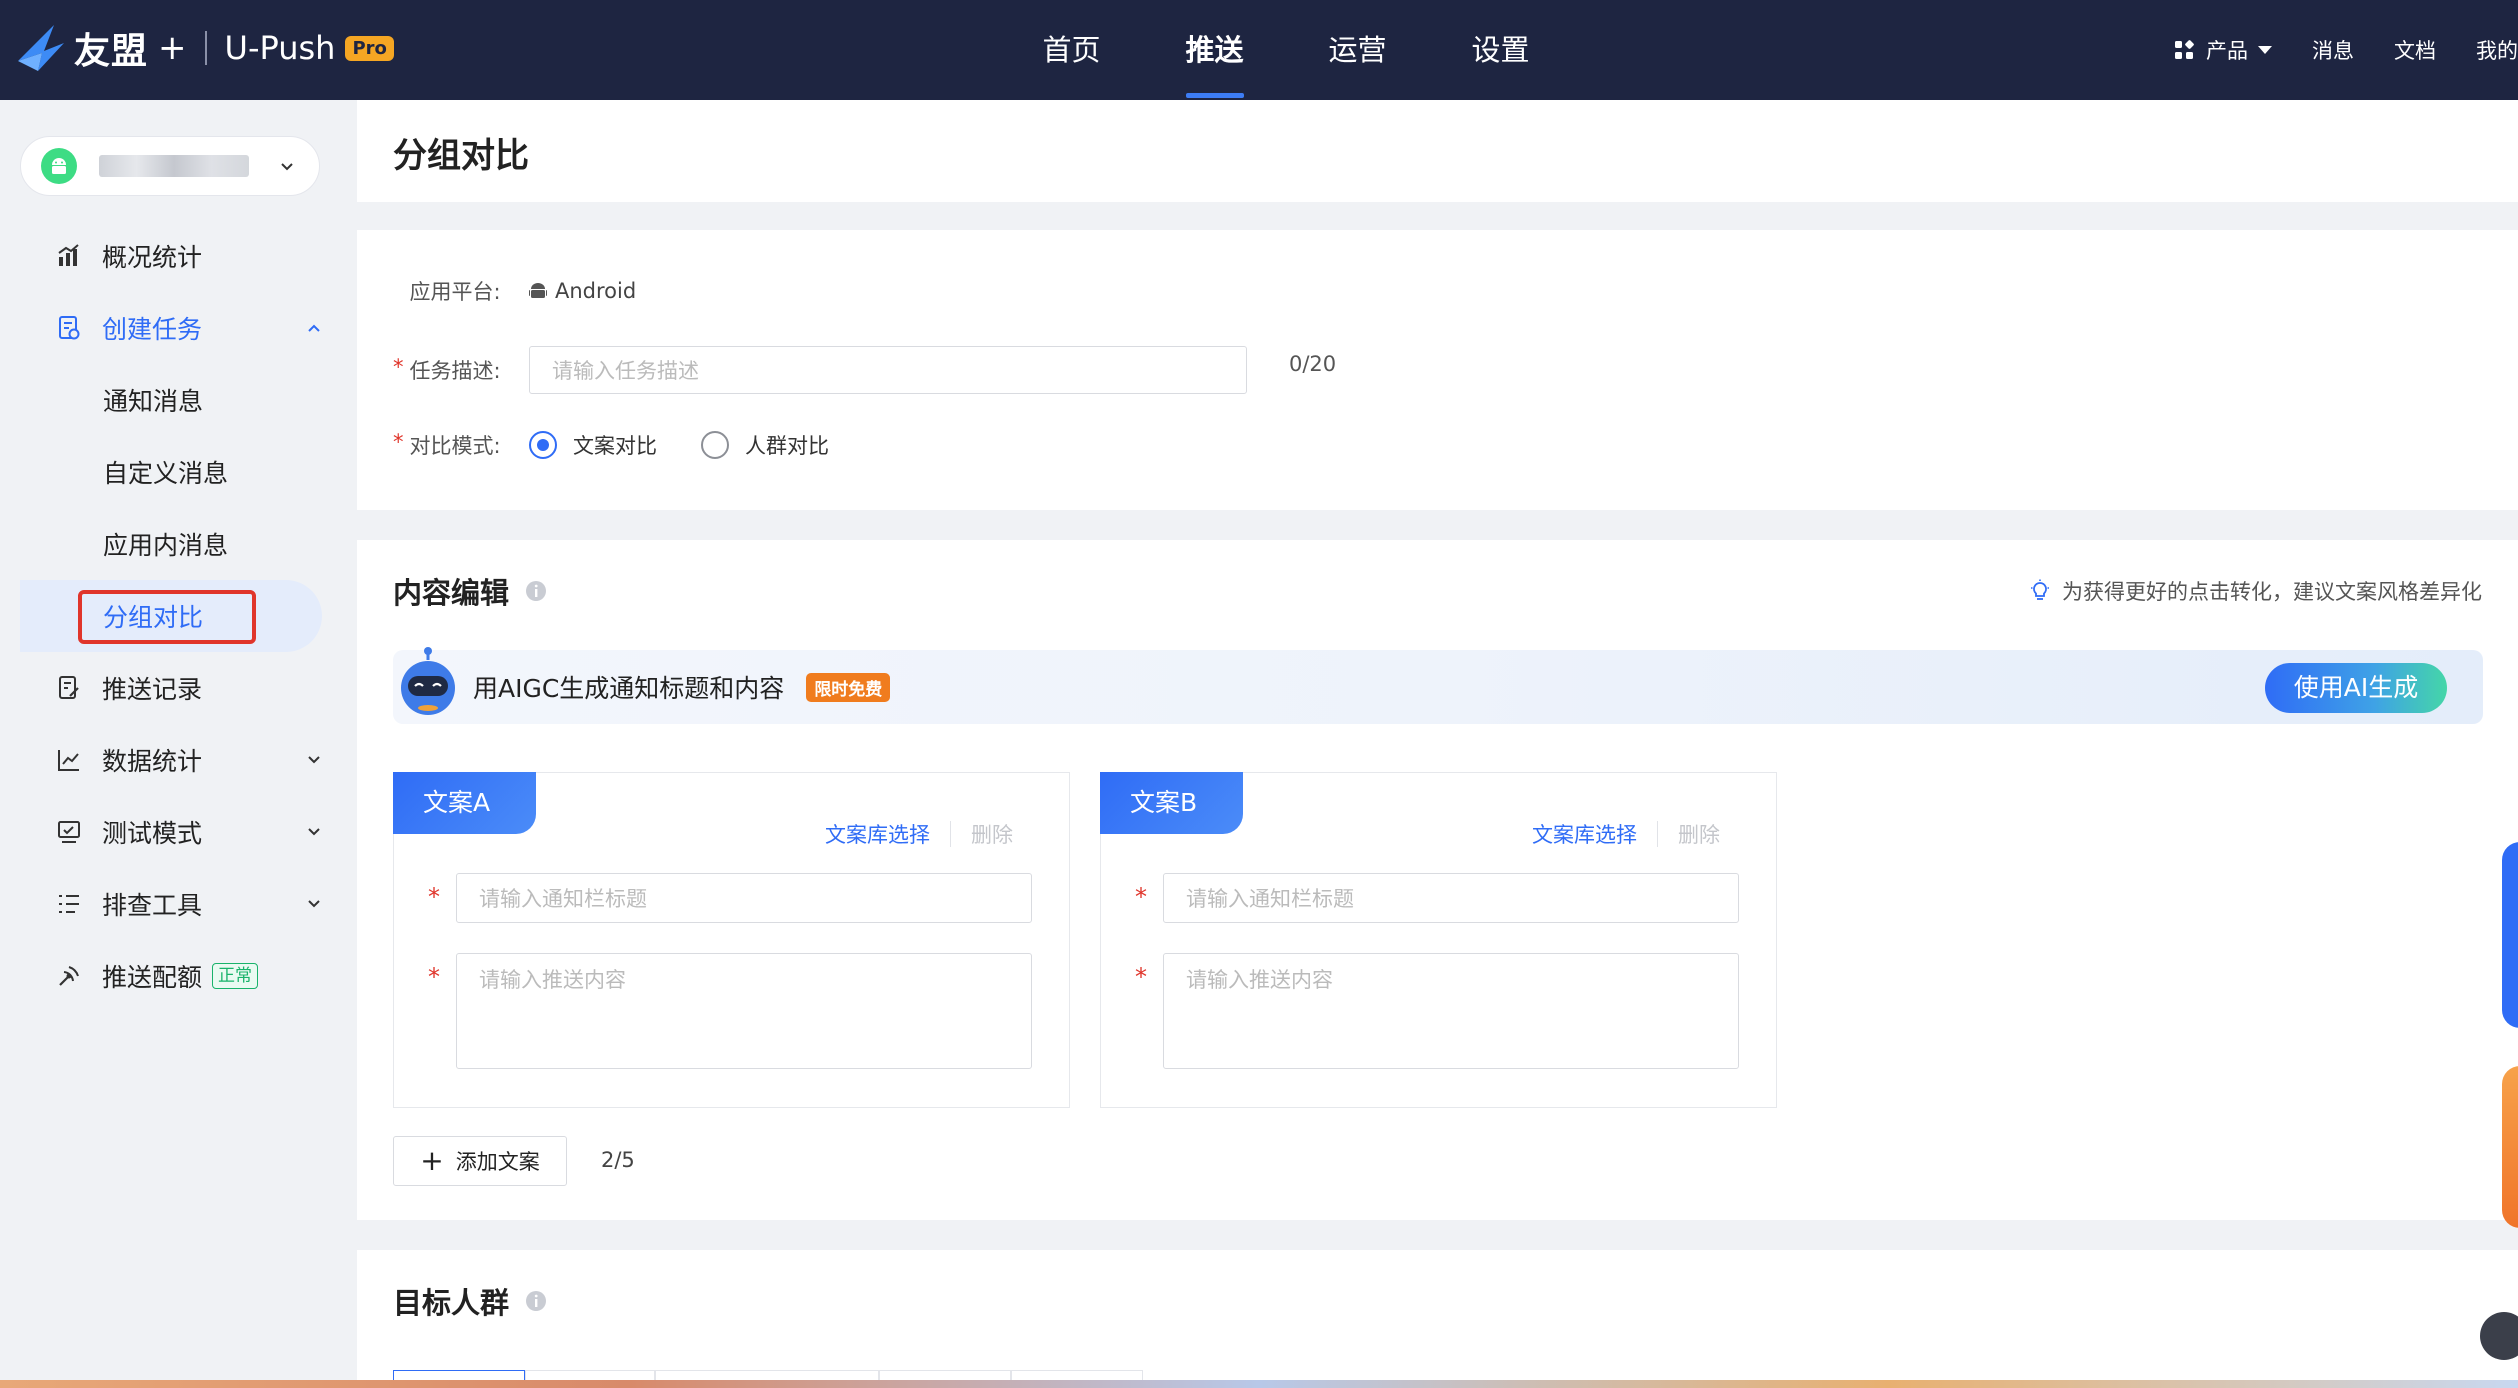 This screenshot has width=2518, height=1388. I want to click on sidebar-item-troubleshoot: 排查工具, so click(178, 904).